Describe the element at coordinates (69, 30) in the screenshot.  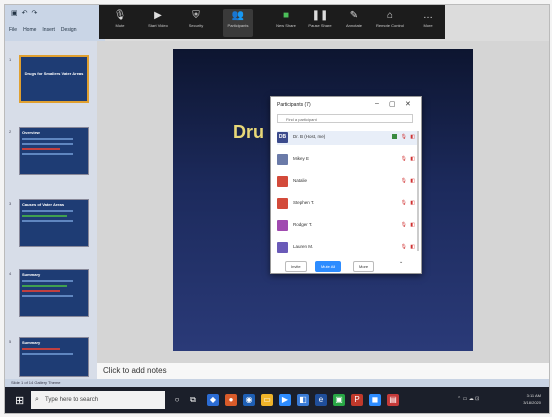
I see `tab-design: Design` at that location.